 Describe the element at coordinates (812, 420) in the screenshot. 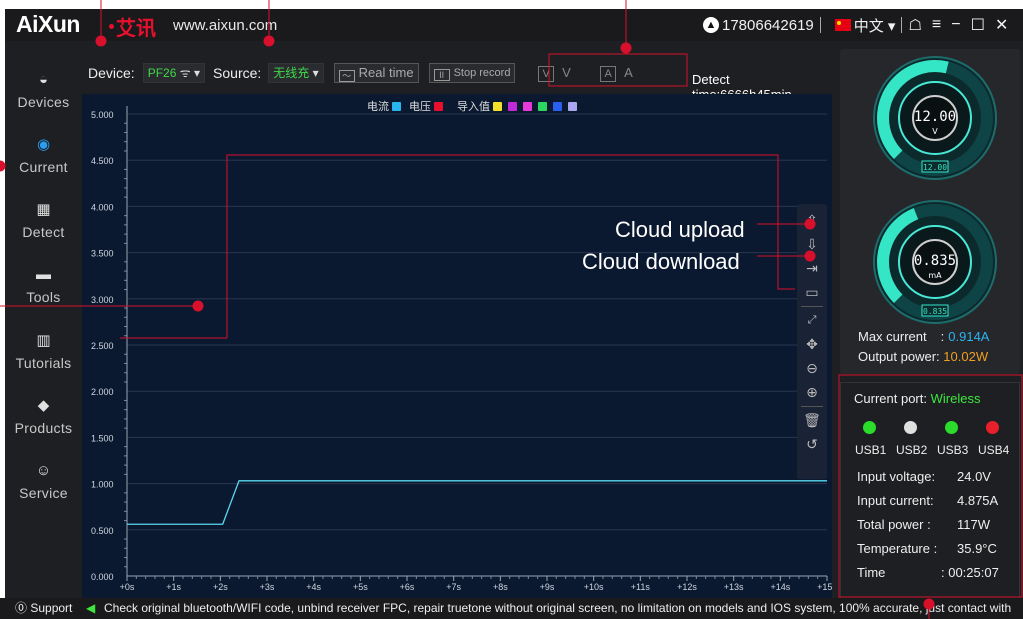

I see `trash-icon: 🗑` at that location.